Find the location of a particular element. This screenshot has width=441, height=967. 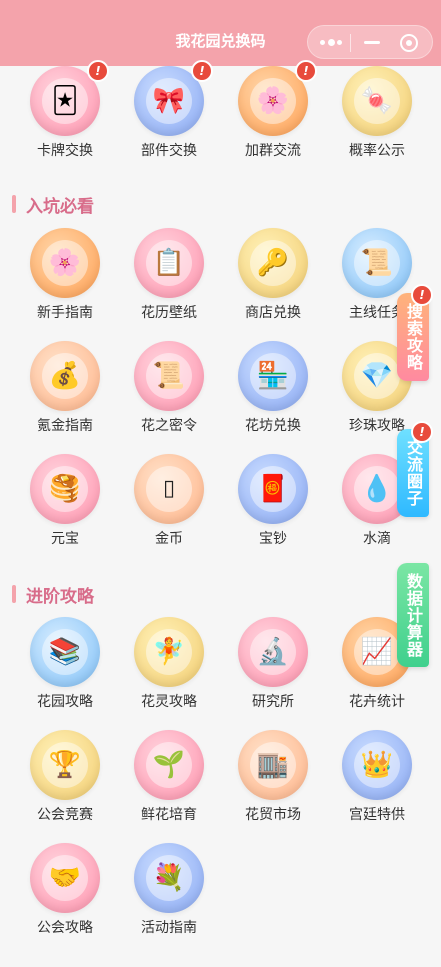

item-circle: 💐 is located at coordinates (169, 878).